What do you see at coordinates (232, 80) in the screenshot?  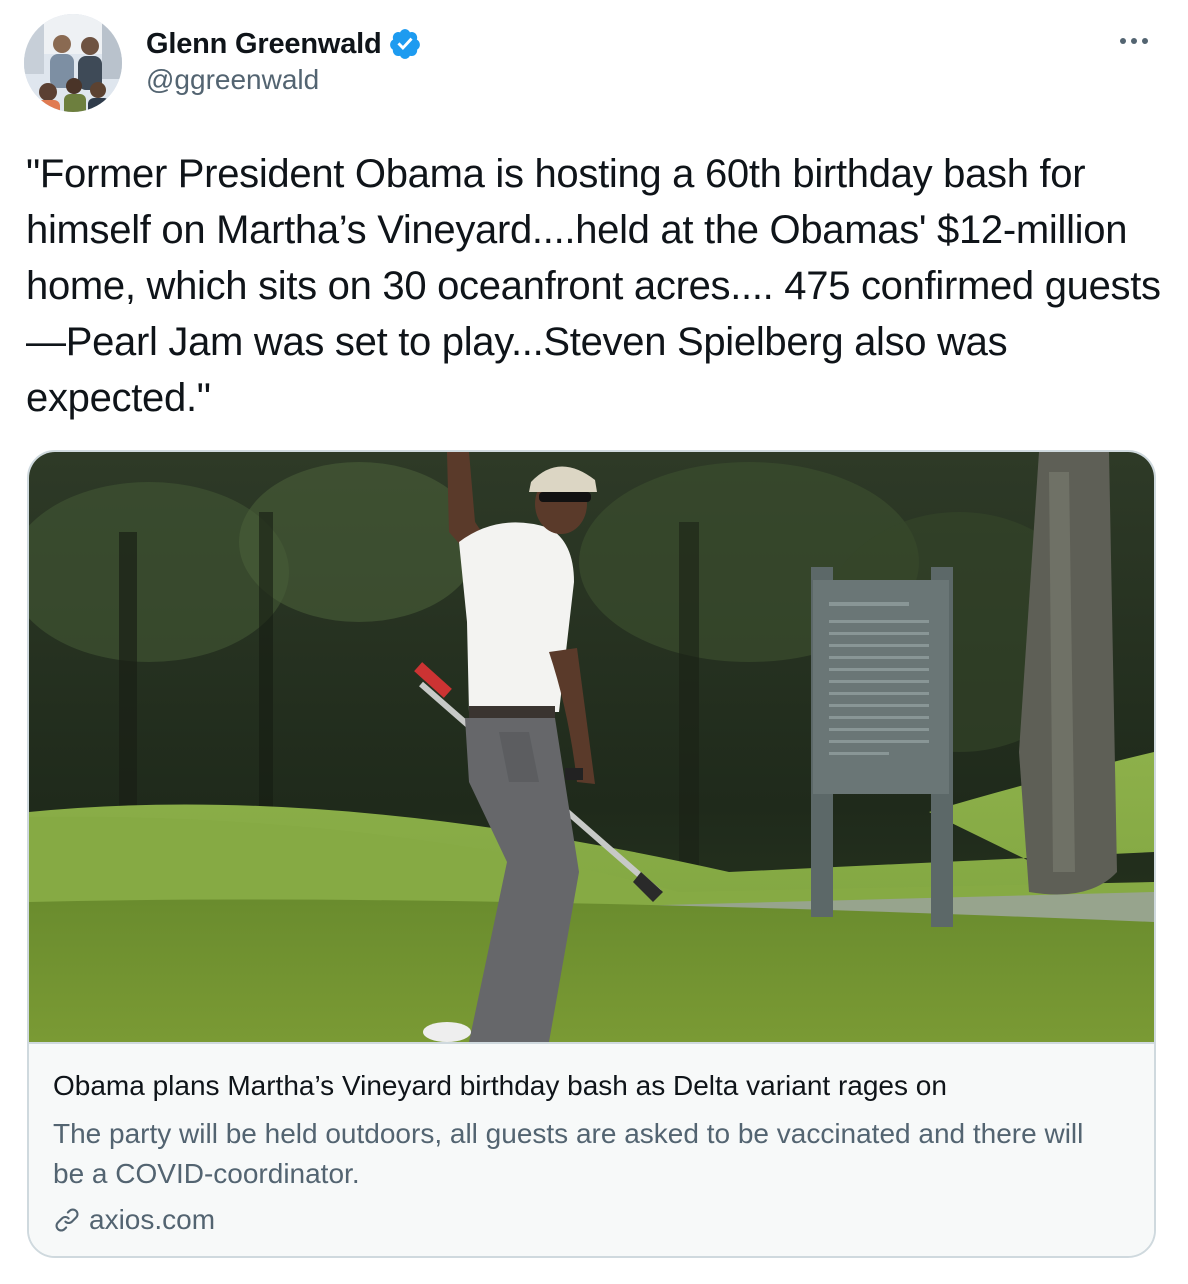 I see `author-handle: @ggreenwald` at bounding box center [232, 80].